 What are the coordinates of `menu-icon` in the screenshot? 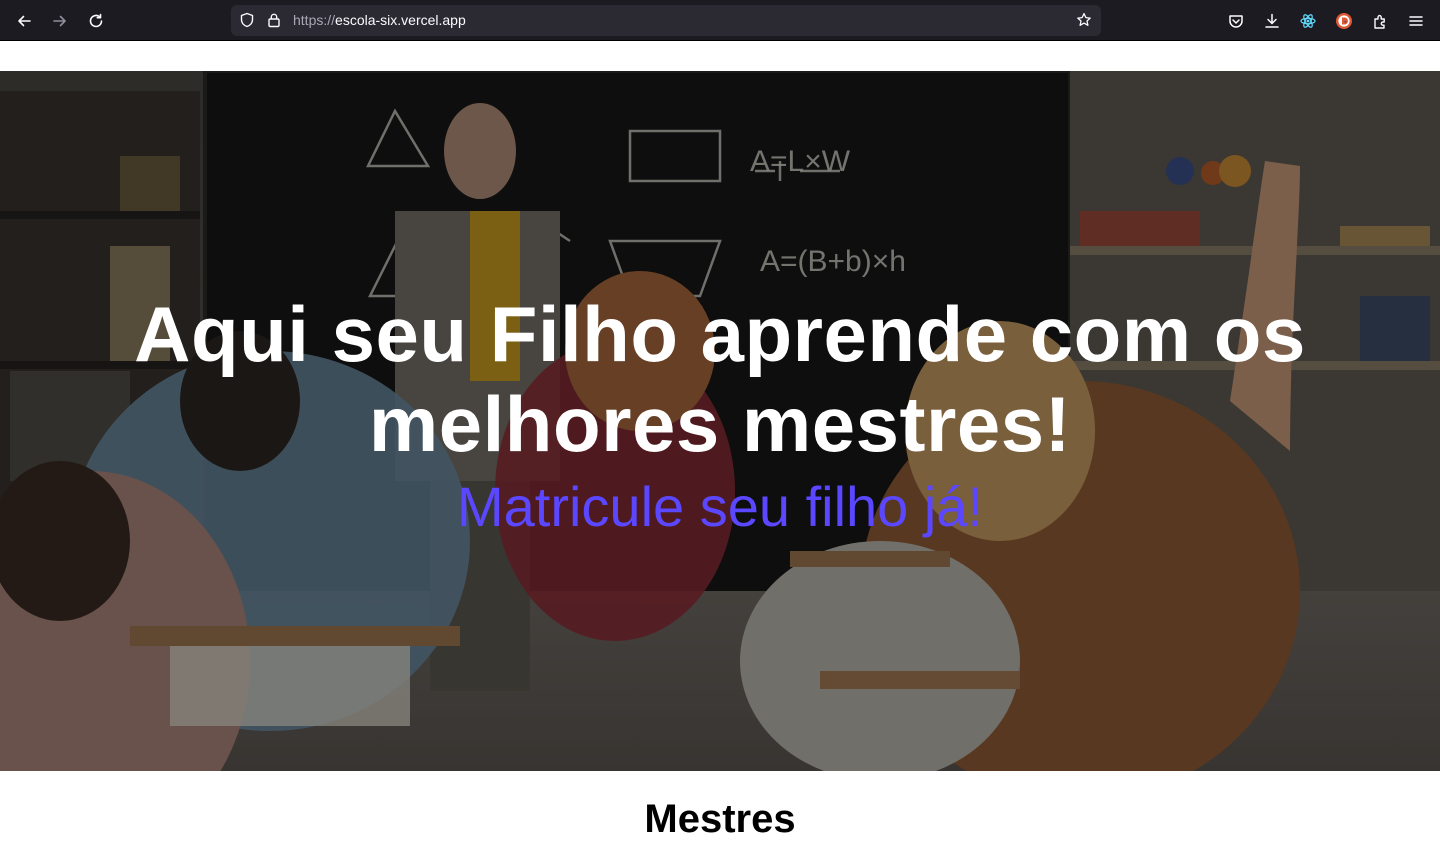 It's located at (1416, 21).